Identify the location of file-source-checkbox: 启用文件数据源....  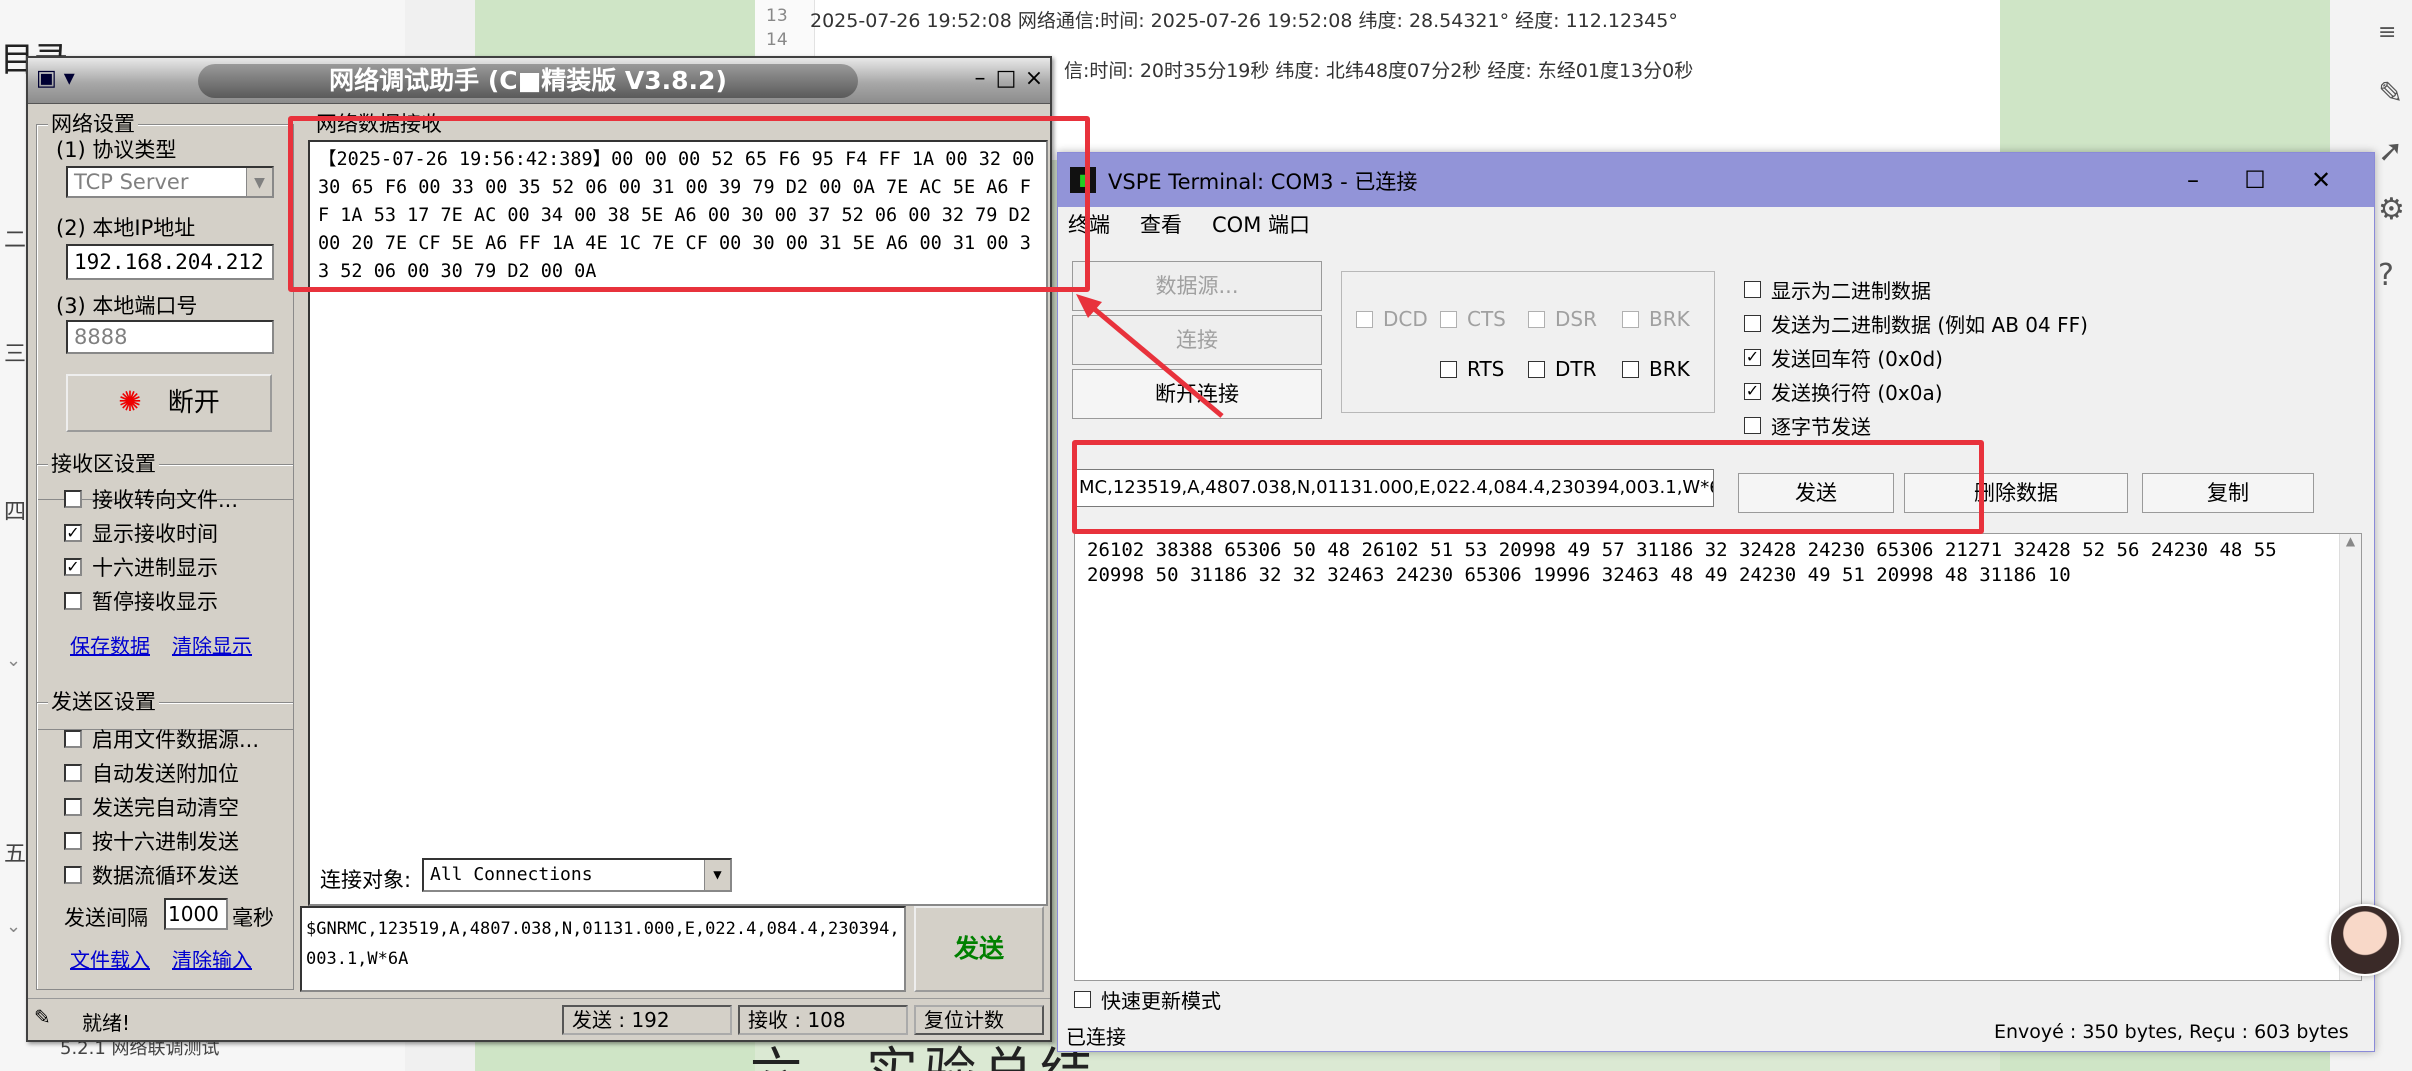
(161, 739).